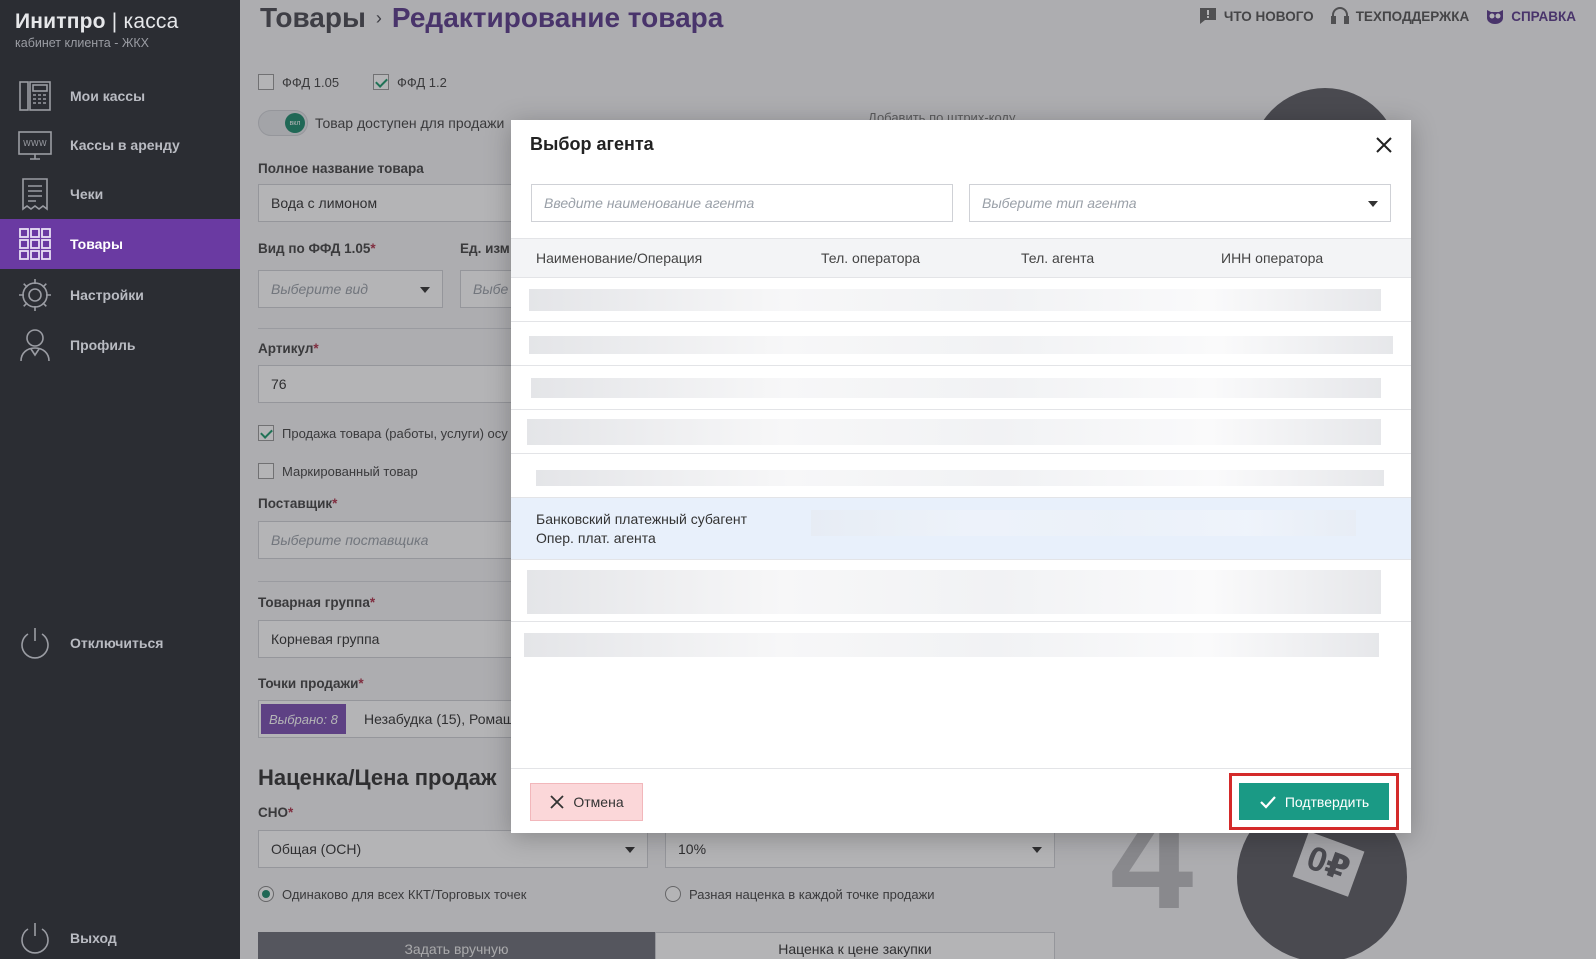 This screenshot has height=959, width=1596. I want to click on brand-title: Инитпро | касса, so click(97, 21).